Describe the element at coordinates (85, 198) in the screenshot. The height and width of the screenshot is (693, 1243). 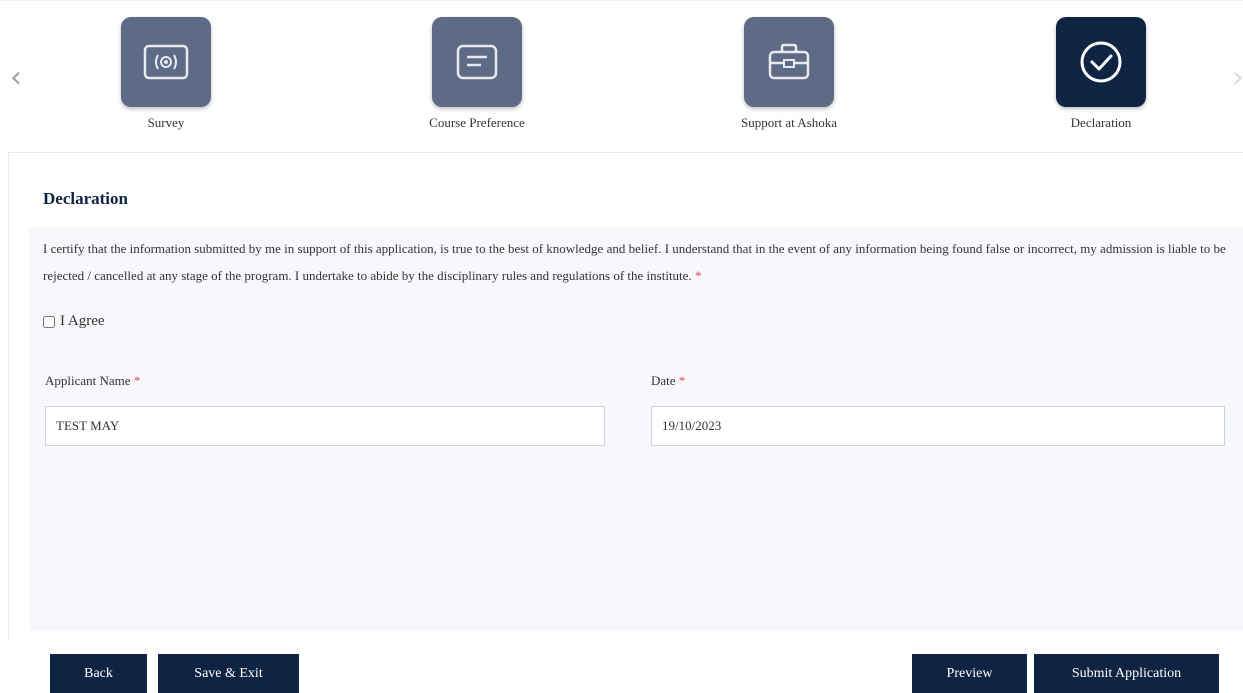
I see `section-title: Declaration` at that location.